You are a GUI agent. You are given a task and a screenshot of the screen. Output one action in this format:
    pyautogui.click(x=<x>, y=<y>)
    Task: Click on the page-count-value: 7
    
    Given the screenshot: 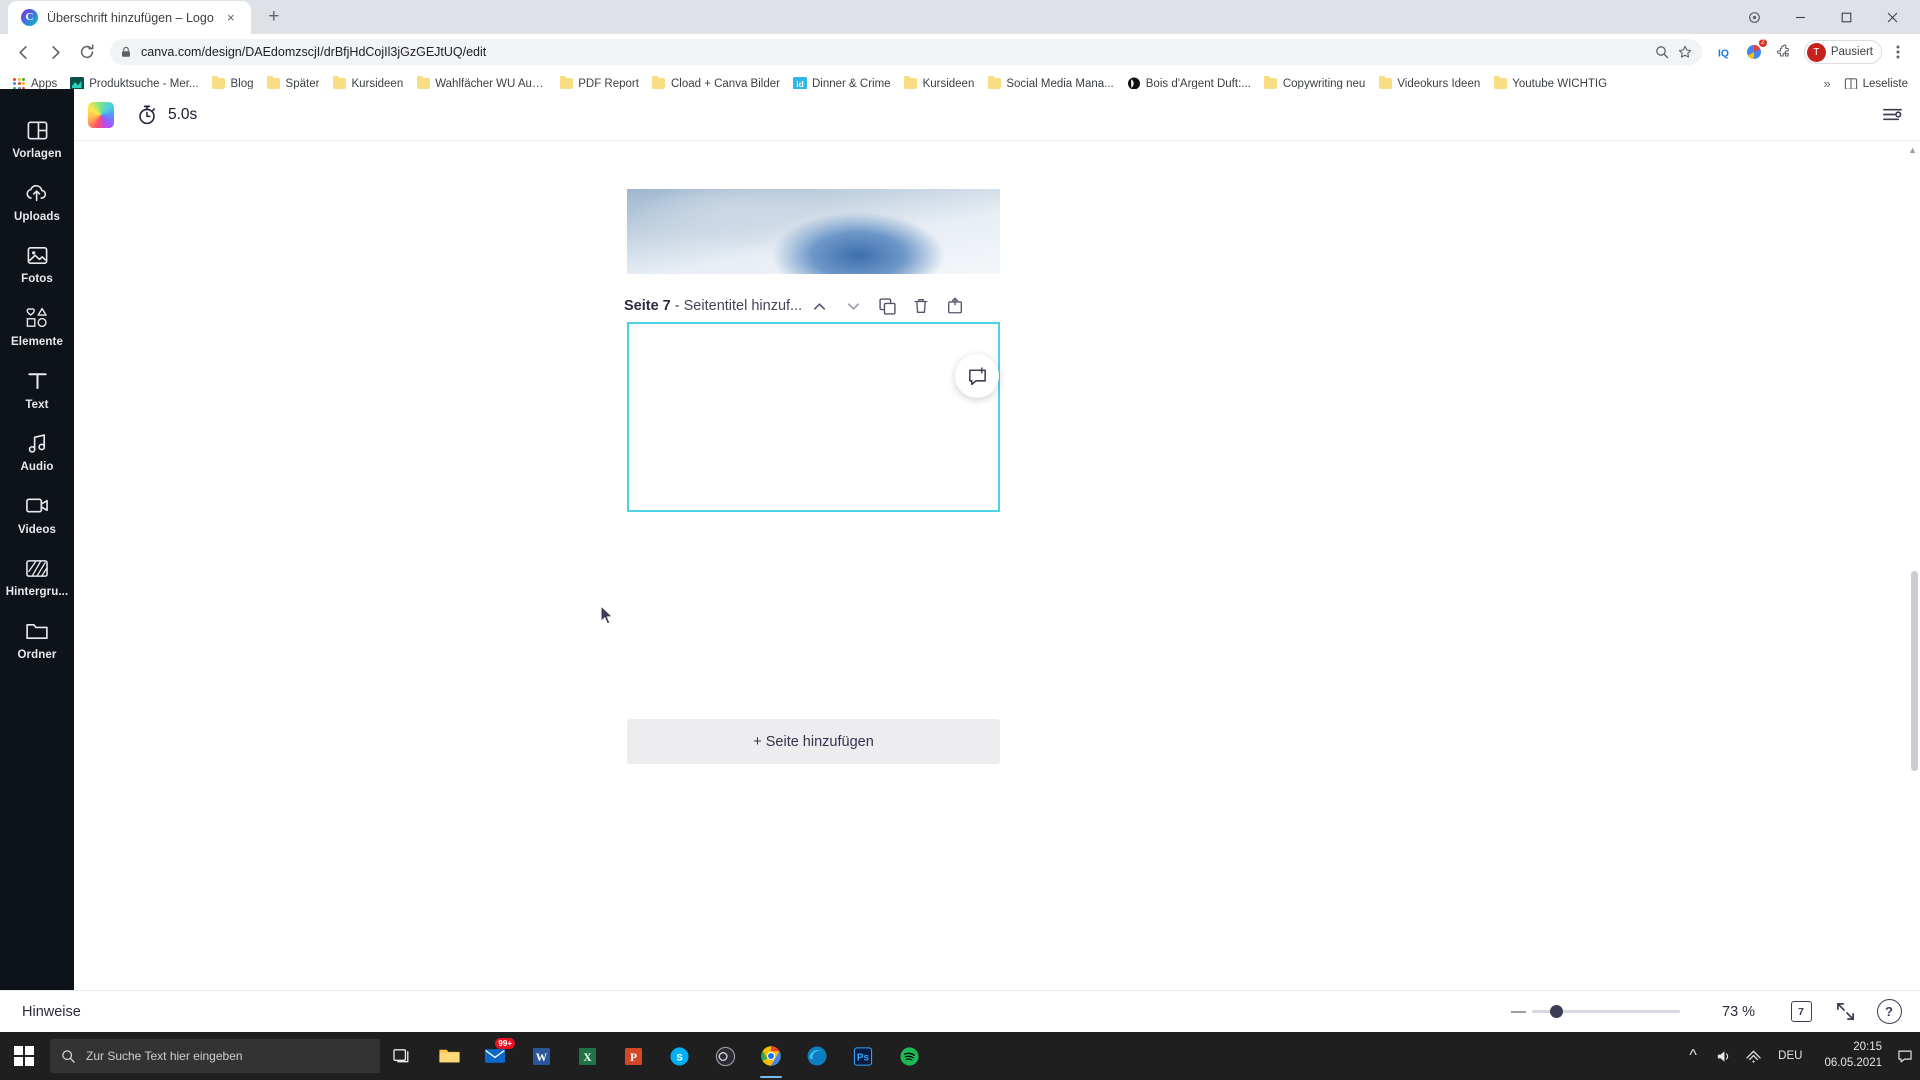 What is the action you would take?
    pyautogui.click(x=1801, y=1011)
    